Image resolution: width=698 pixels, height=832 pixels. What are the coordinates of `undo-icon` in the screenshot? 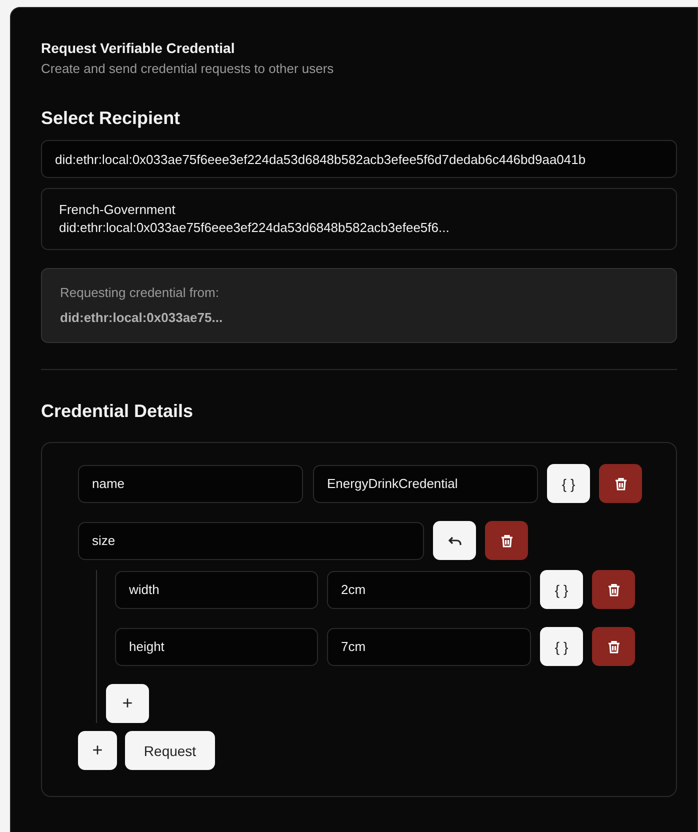 It's located at (455, 540).